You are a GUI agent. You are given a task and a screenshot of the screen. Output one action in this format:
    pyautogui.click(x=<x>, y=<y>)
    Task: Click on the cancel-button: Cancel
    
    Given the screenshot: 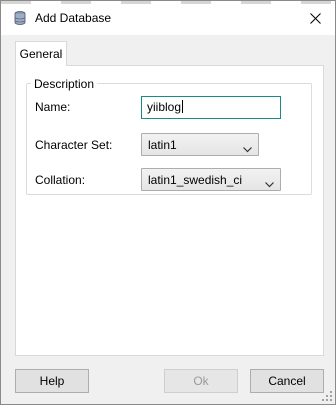 What is the action you would take?
    pyautogui.click(x=287, y=381)
    